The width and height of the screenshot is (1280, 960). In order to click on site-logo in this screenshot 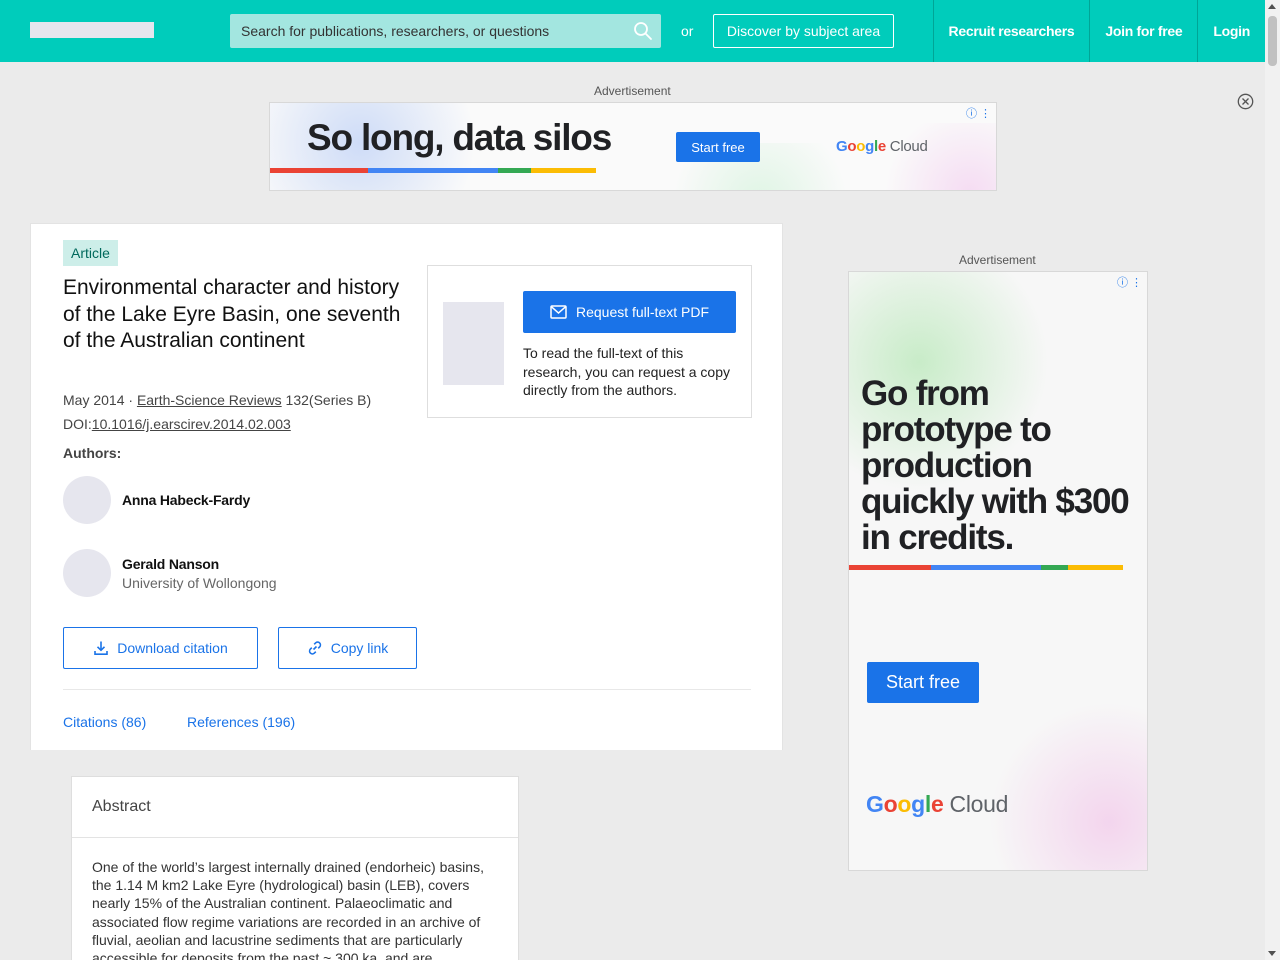, I will do `click(92, 30)`.